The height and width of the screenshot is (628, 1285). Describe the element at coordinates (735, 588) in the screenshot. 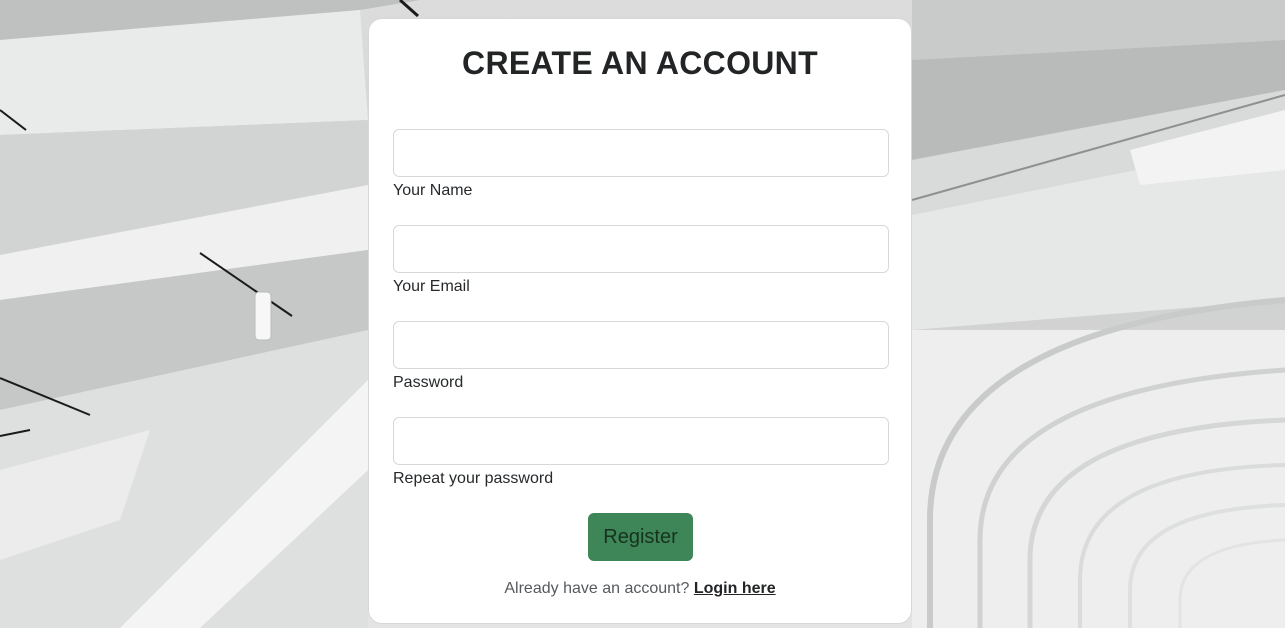

I see `login-link: Login here` at that location.